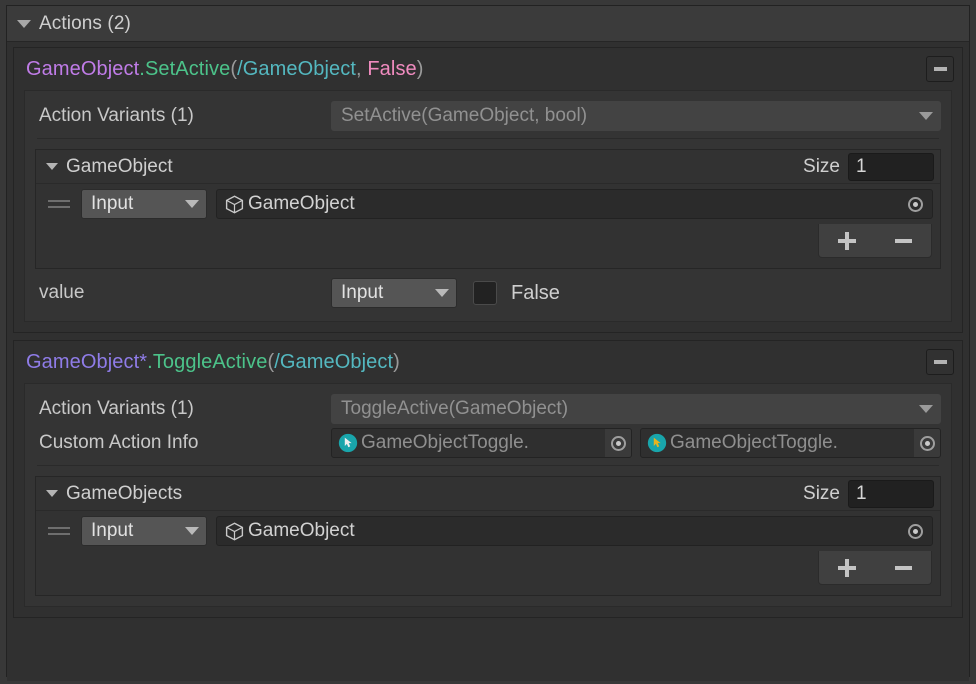 This screenshot has width=976, height=684. Describe the element at coordinates (485, 293) in the screenshot. I see `value-checkbox` at that location.